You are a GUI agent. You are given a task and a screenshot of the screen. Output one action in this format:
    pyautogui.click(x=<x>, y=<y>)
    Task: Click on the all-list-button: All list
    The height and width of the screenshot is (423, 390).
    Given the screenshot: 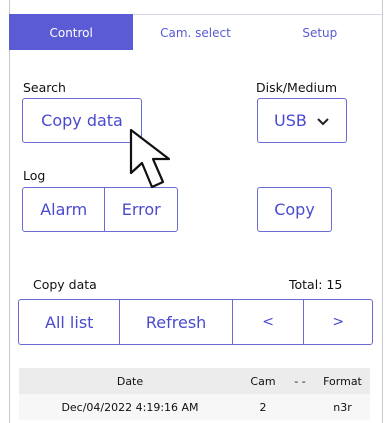 What is the action you would take?
    pyautogui.click(x=69, y=322)
    